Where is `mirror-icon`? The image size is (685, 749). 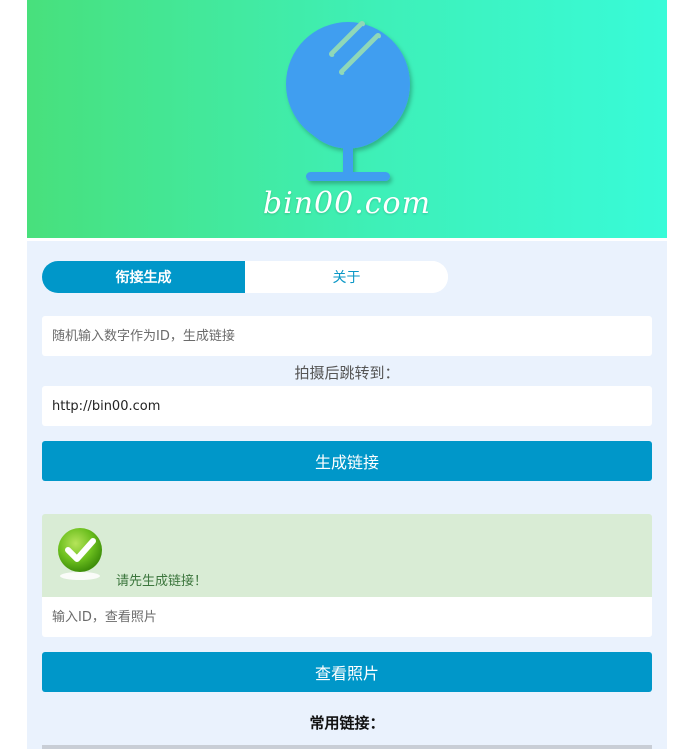 mirror-icon is located at coordinates (348, 101).